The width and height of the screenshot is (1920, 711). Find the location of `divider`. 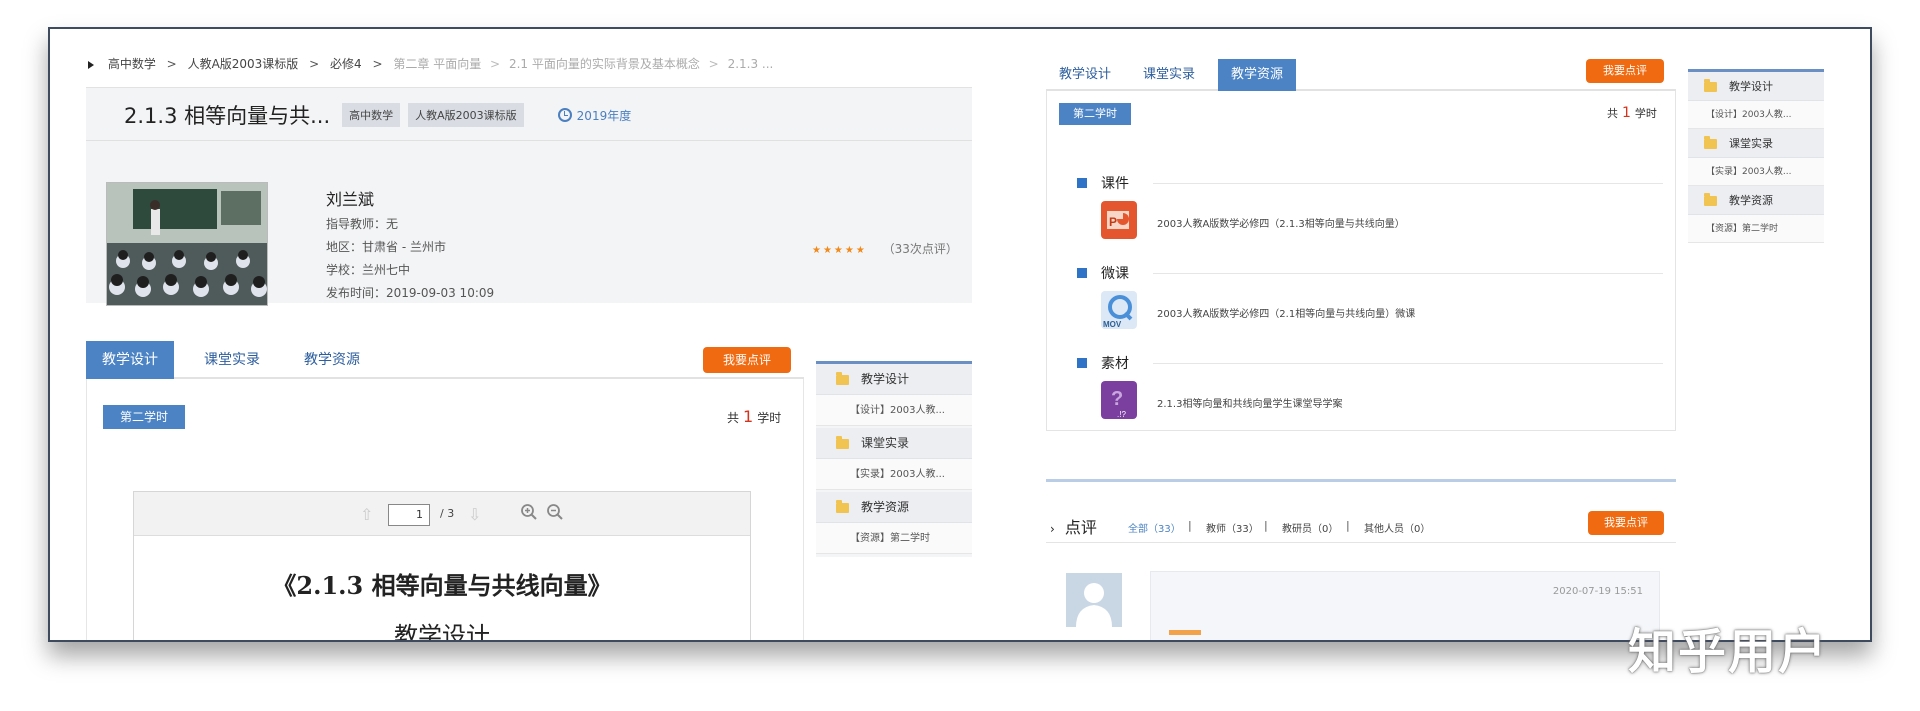

divider is located at coordinates (529, 140).